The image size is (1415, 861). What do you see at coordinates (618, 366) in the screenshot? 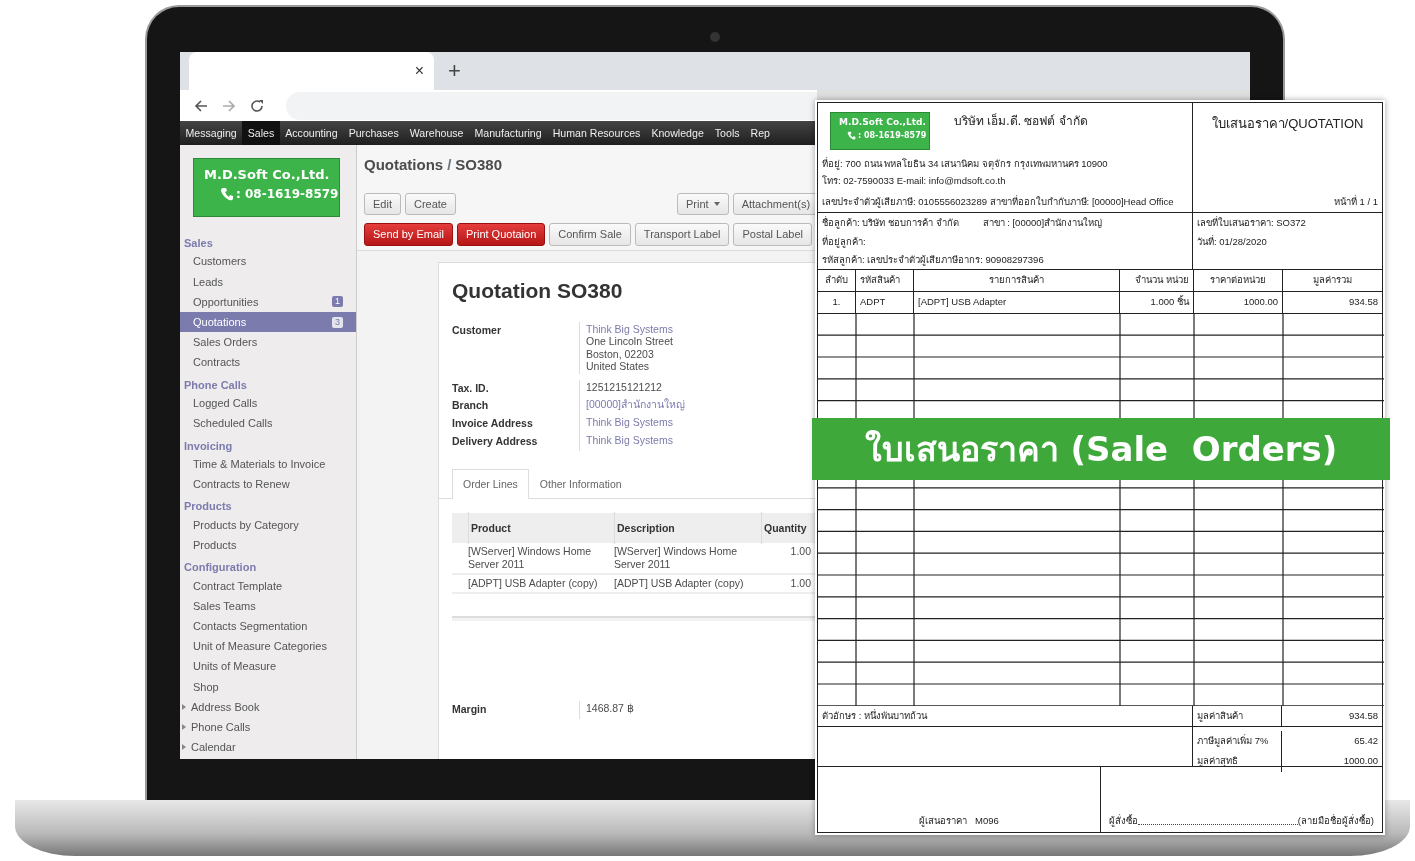
I see `field-value: United States` at bounding box center [618, 366].